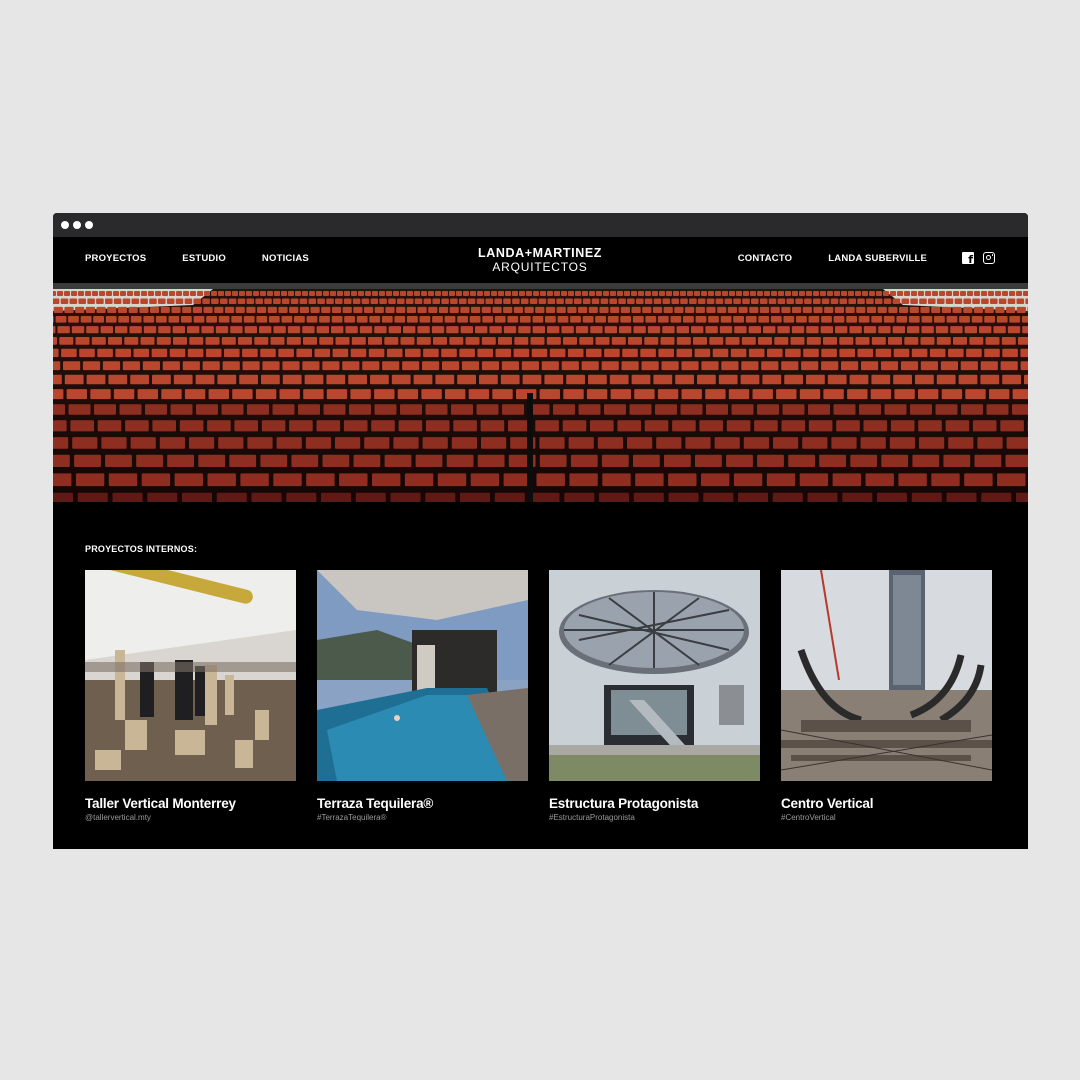  What do you see at coordinates (877, 258) in the screenshot?
I see `nav-link-landa-suberville: LANDA SUBERVILLE` at bounding box center [877, 258].